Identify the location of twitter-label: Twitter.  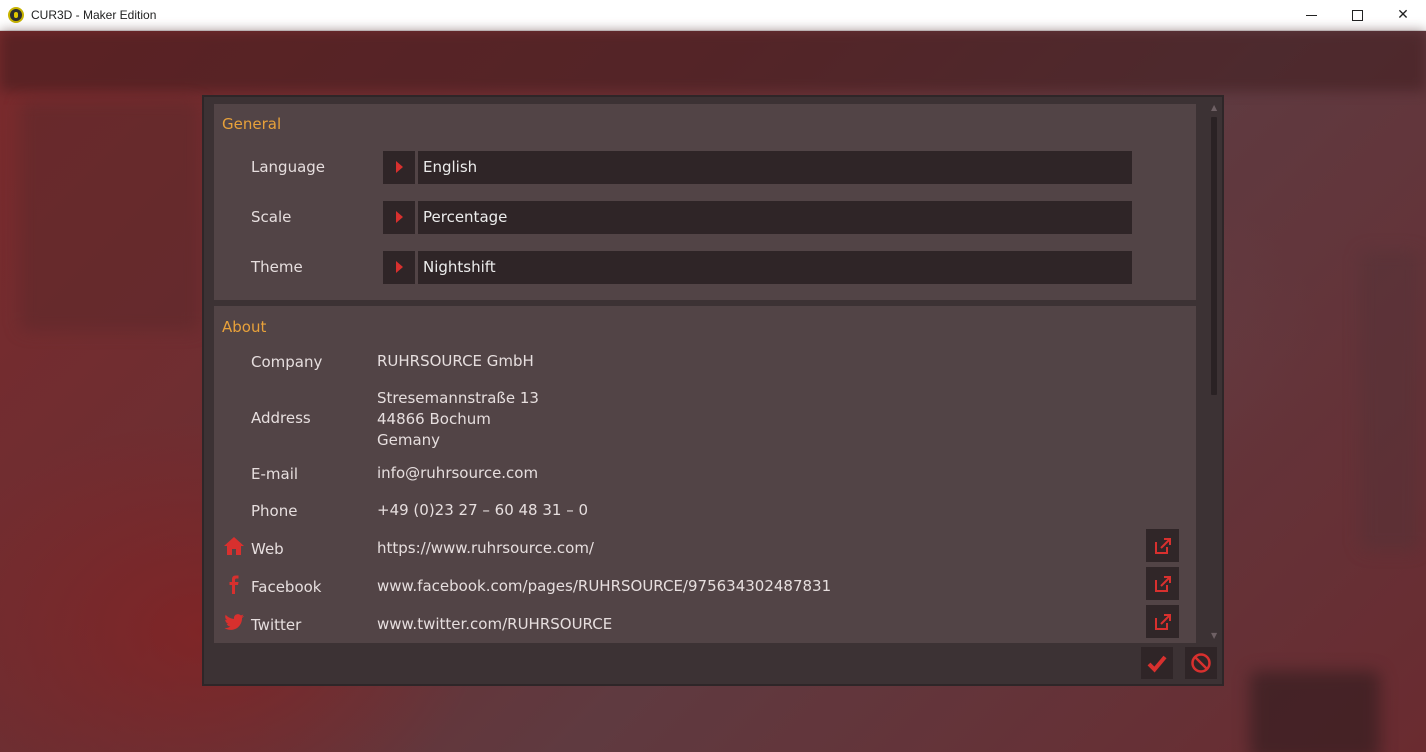
(276, 625).